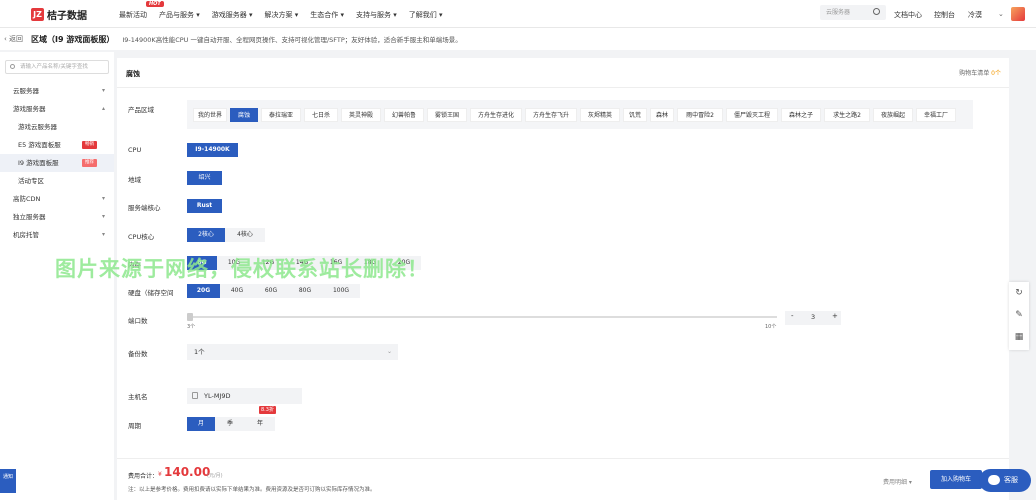 This screenshot has height=500, width=1036. I want to click on region-option: 英灵神殿, so click(361, 115).